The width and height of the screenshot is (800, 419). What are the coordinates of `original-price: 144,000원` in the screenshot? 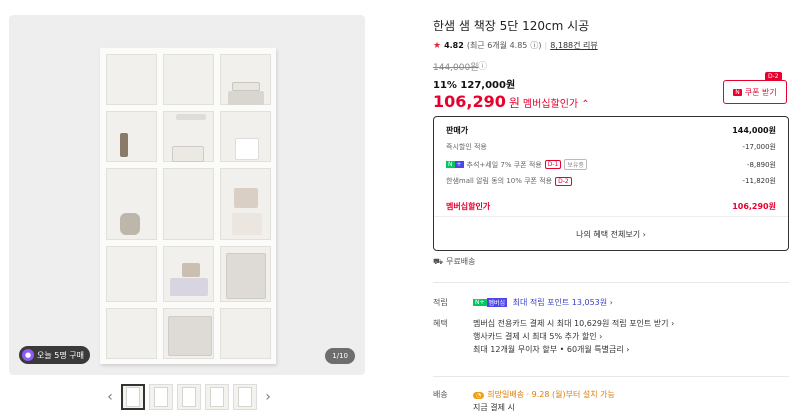 It's located at (456, 68).